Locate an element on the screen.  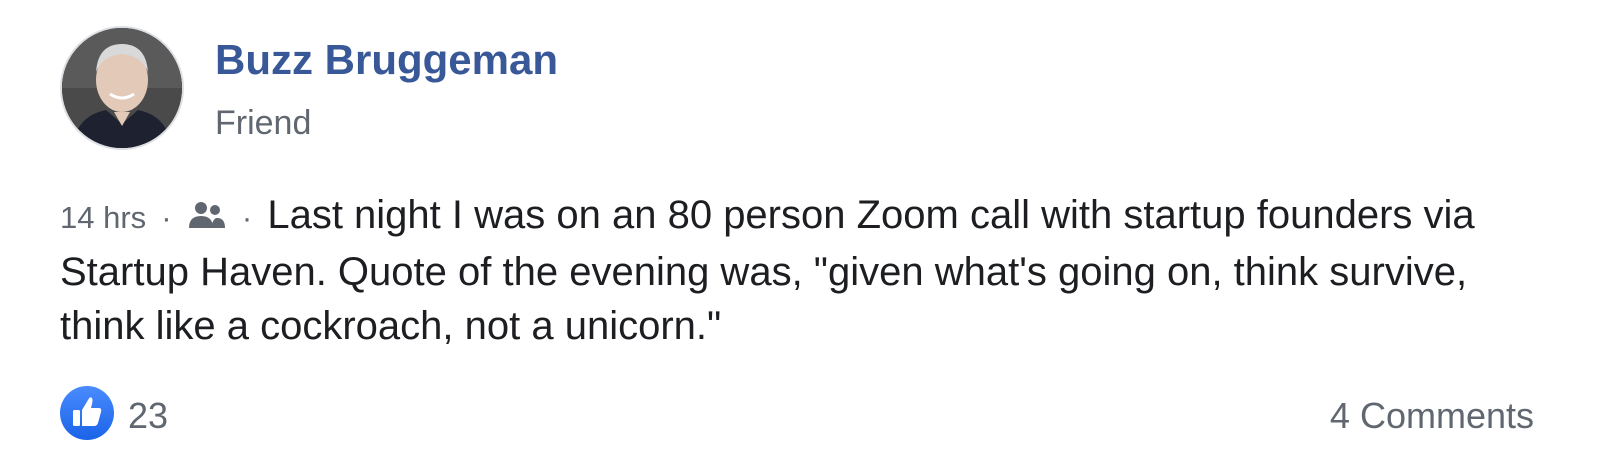
author-name-link: Buzz Bruggeman is located at coordinates (386, 60).